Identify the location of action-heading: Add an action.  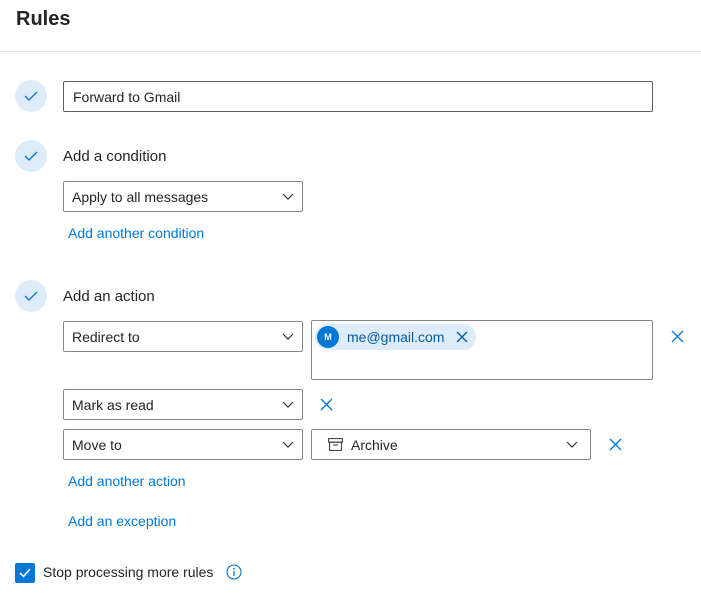
(109, 296).